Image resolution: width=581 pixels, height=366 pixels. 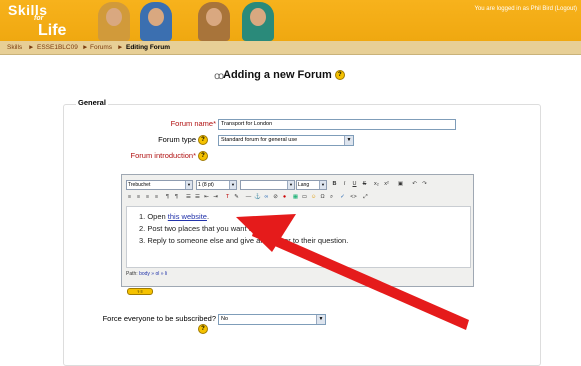 I want to click on red-arrow, so click(x=352, y=272).